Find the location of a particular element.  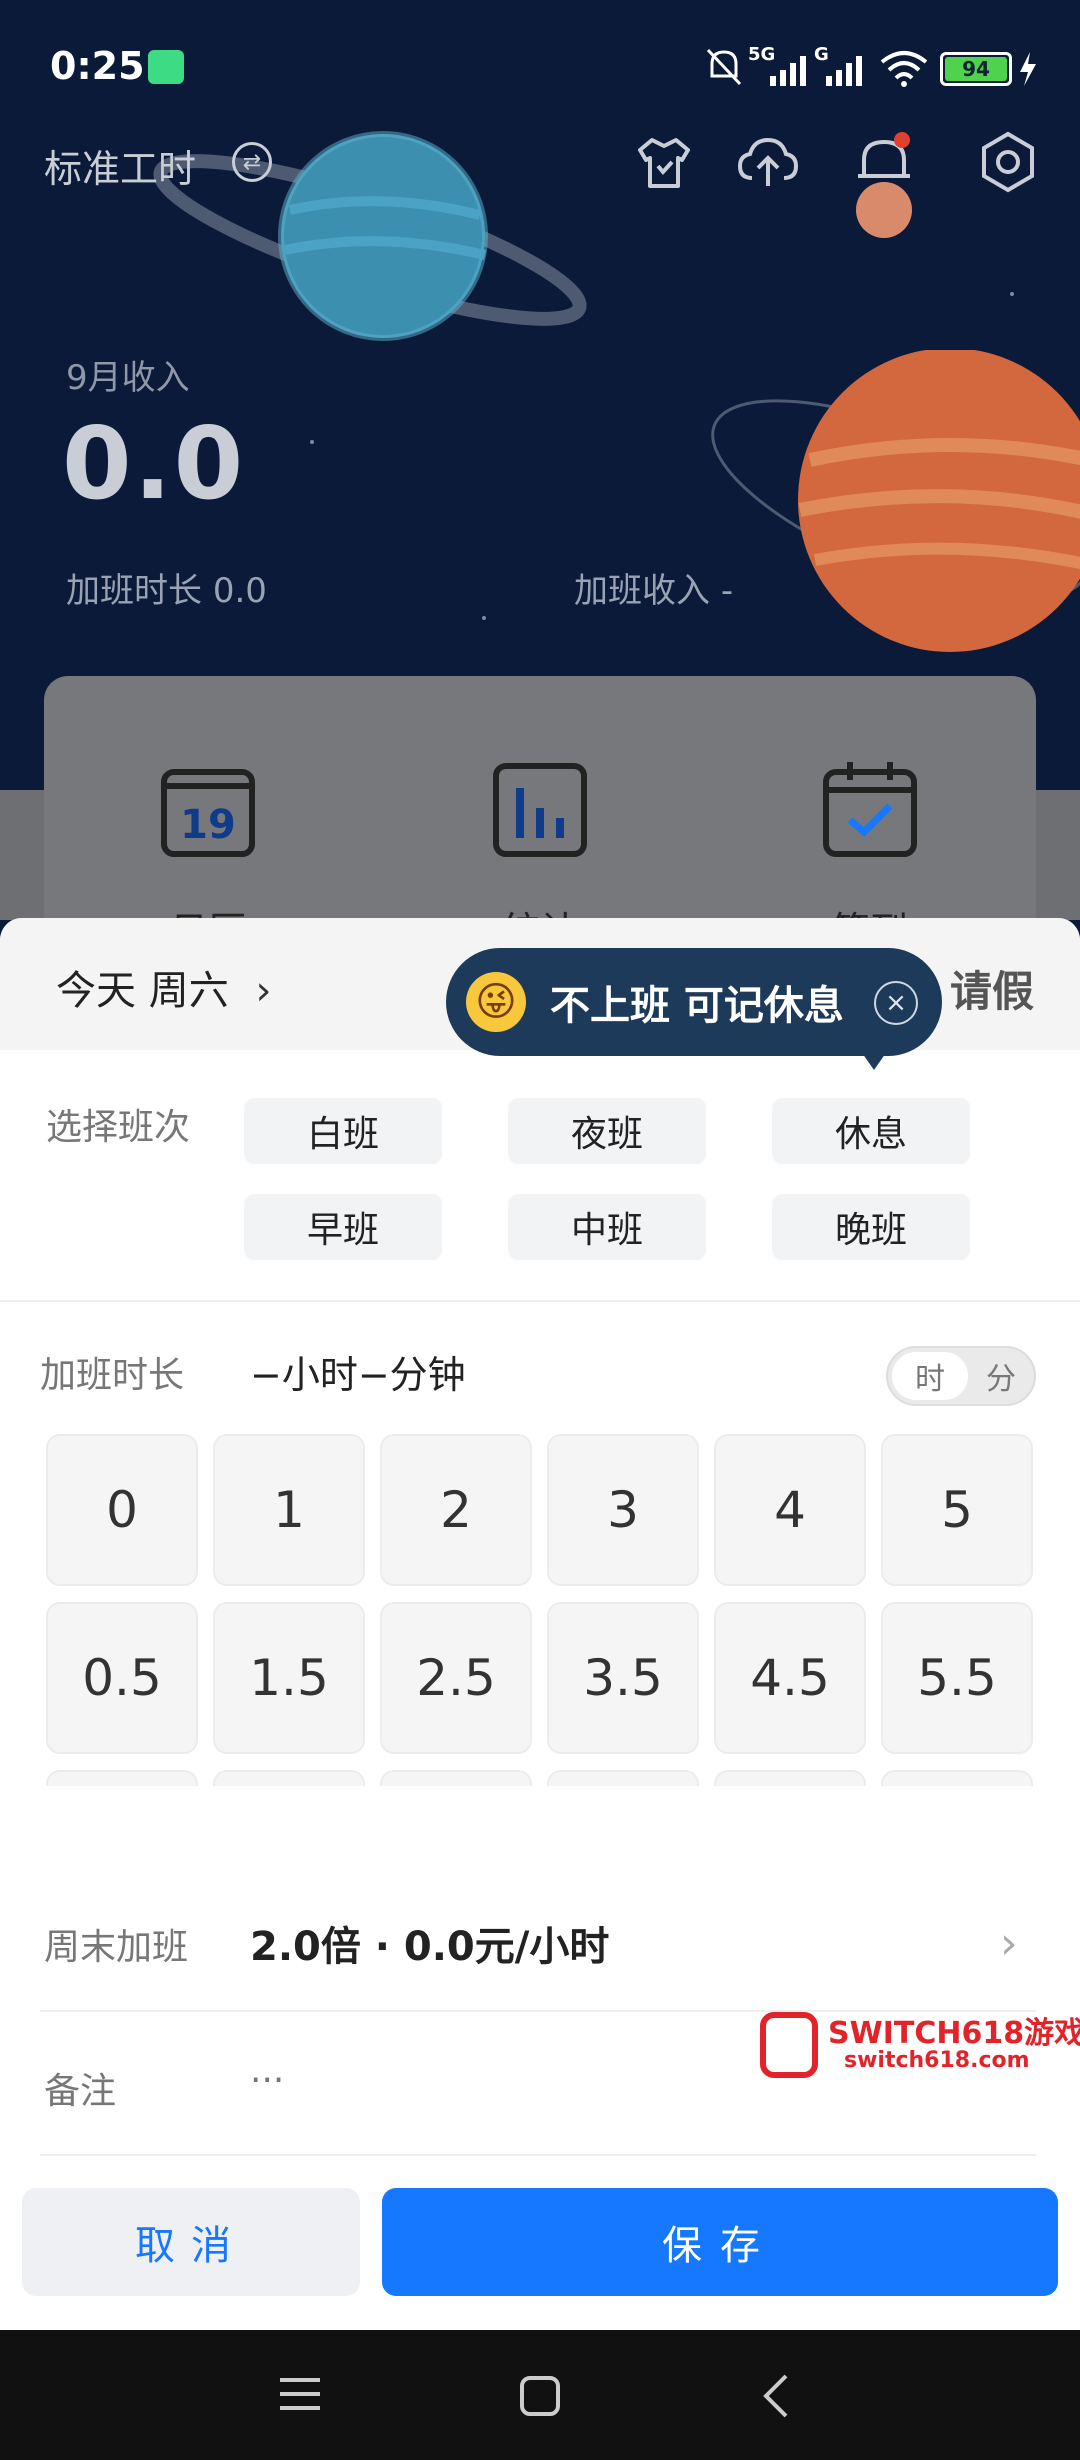

shift-middle: 中班 is located at coordinates (607, 1227).